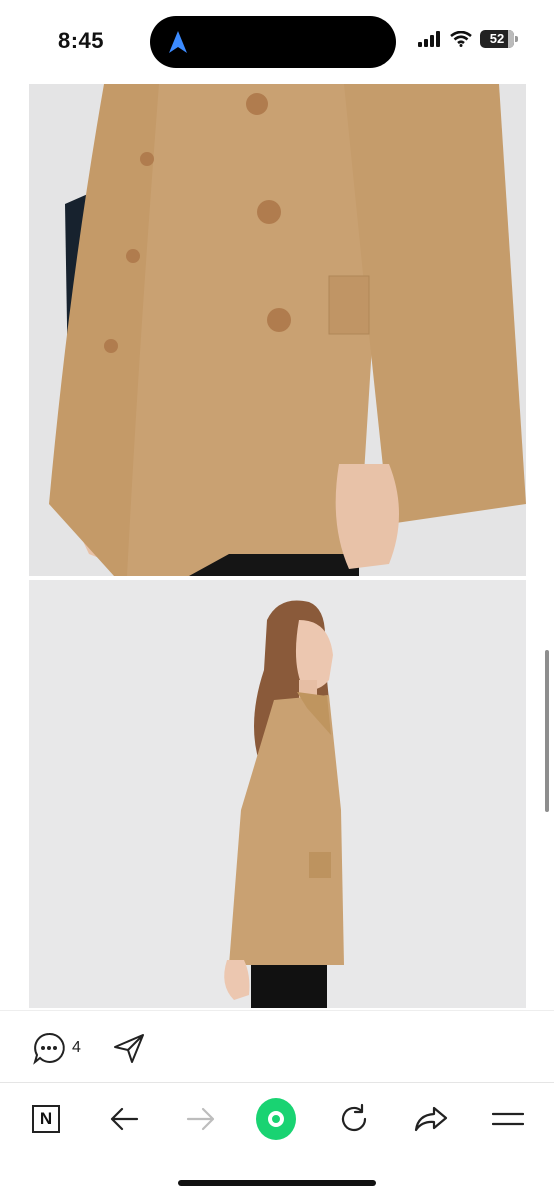  What do you see at coordinates (76, 1047) in the screenshot?
I see `comment-count: 4` at bounding box center [76, 1047].